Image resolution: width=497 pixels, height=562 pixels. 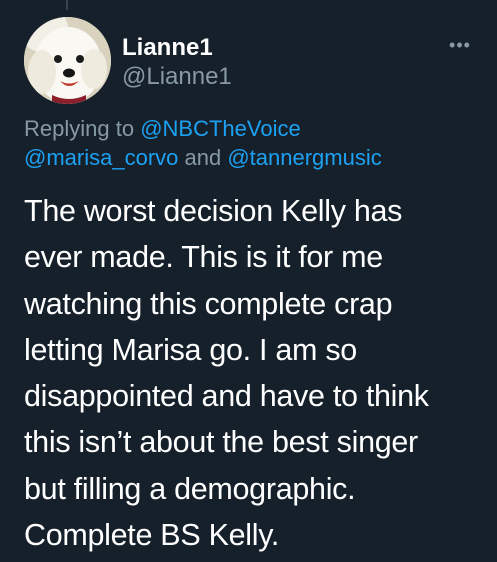 I want to click on mention-link-nbcthevoice: @NBCTheVoice, so click(x=220, y=128).